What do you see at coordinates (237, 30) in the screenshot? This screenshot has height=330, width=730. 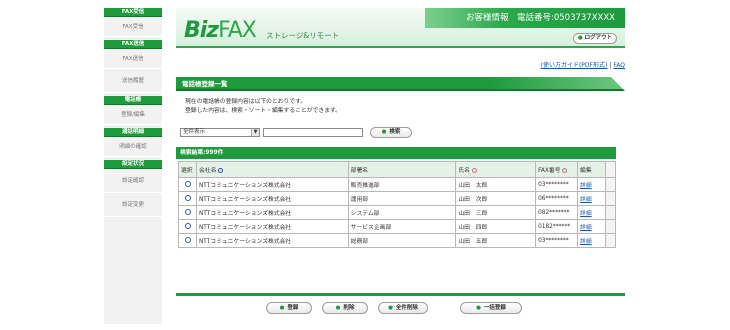 I see `logo-fax-text: FAX` at bounding box center [237, 30].